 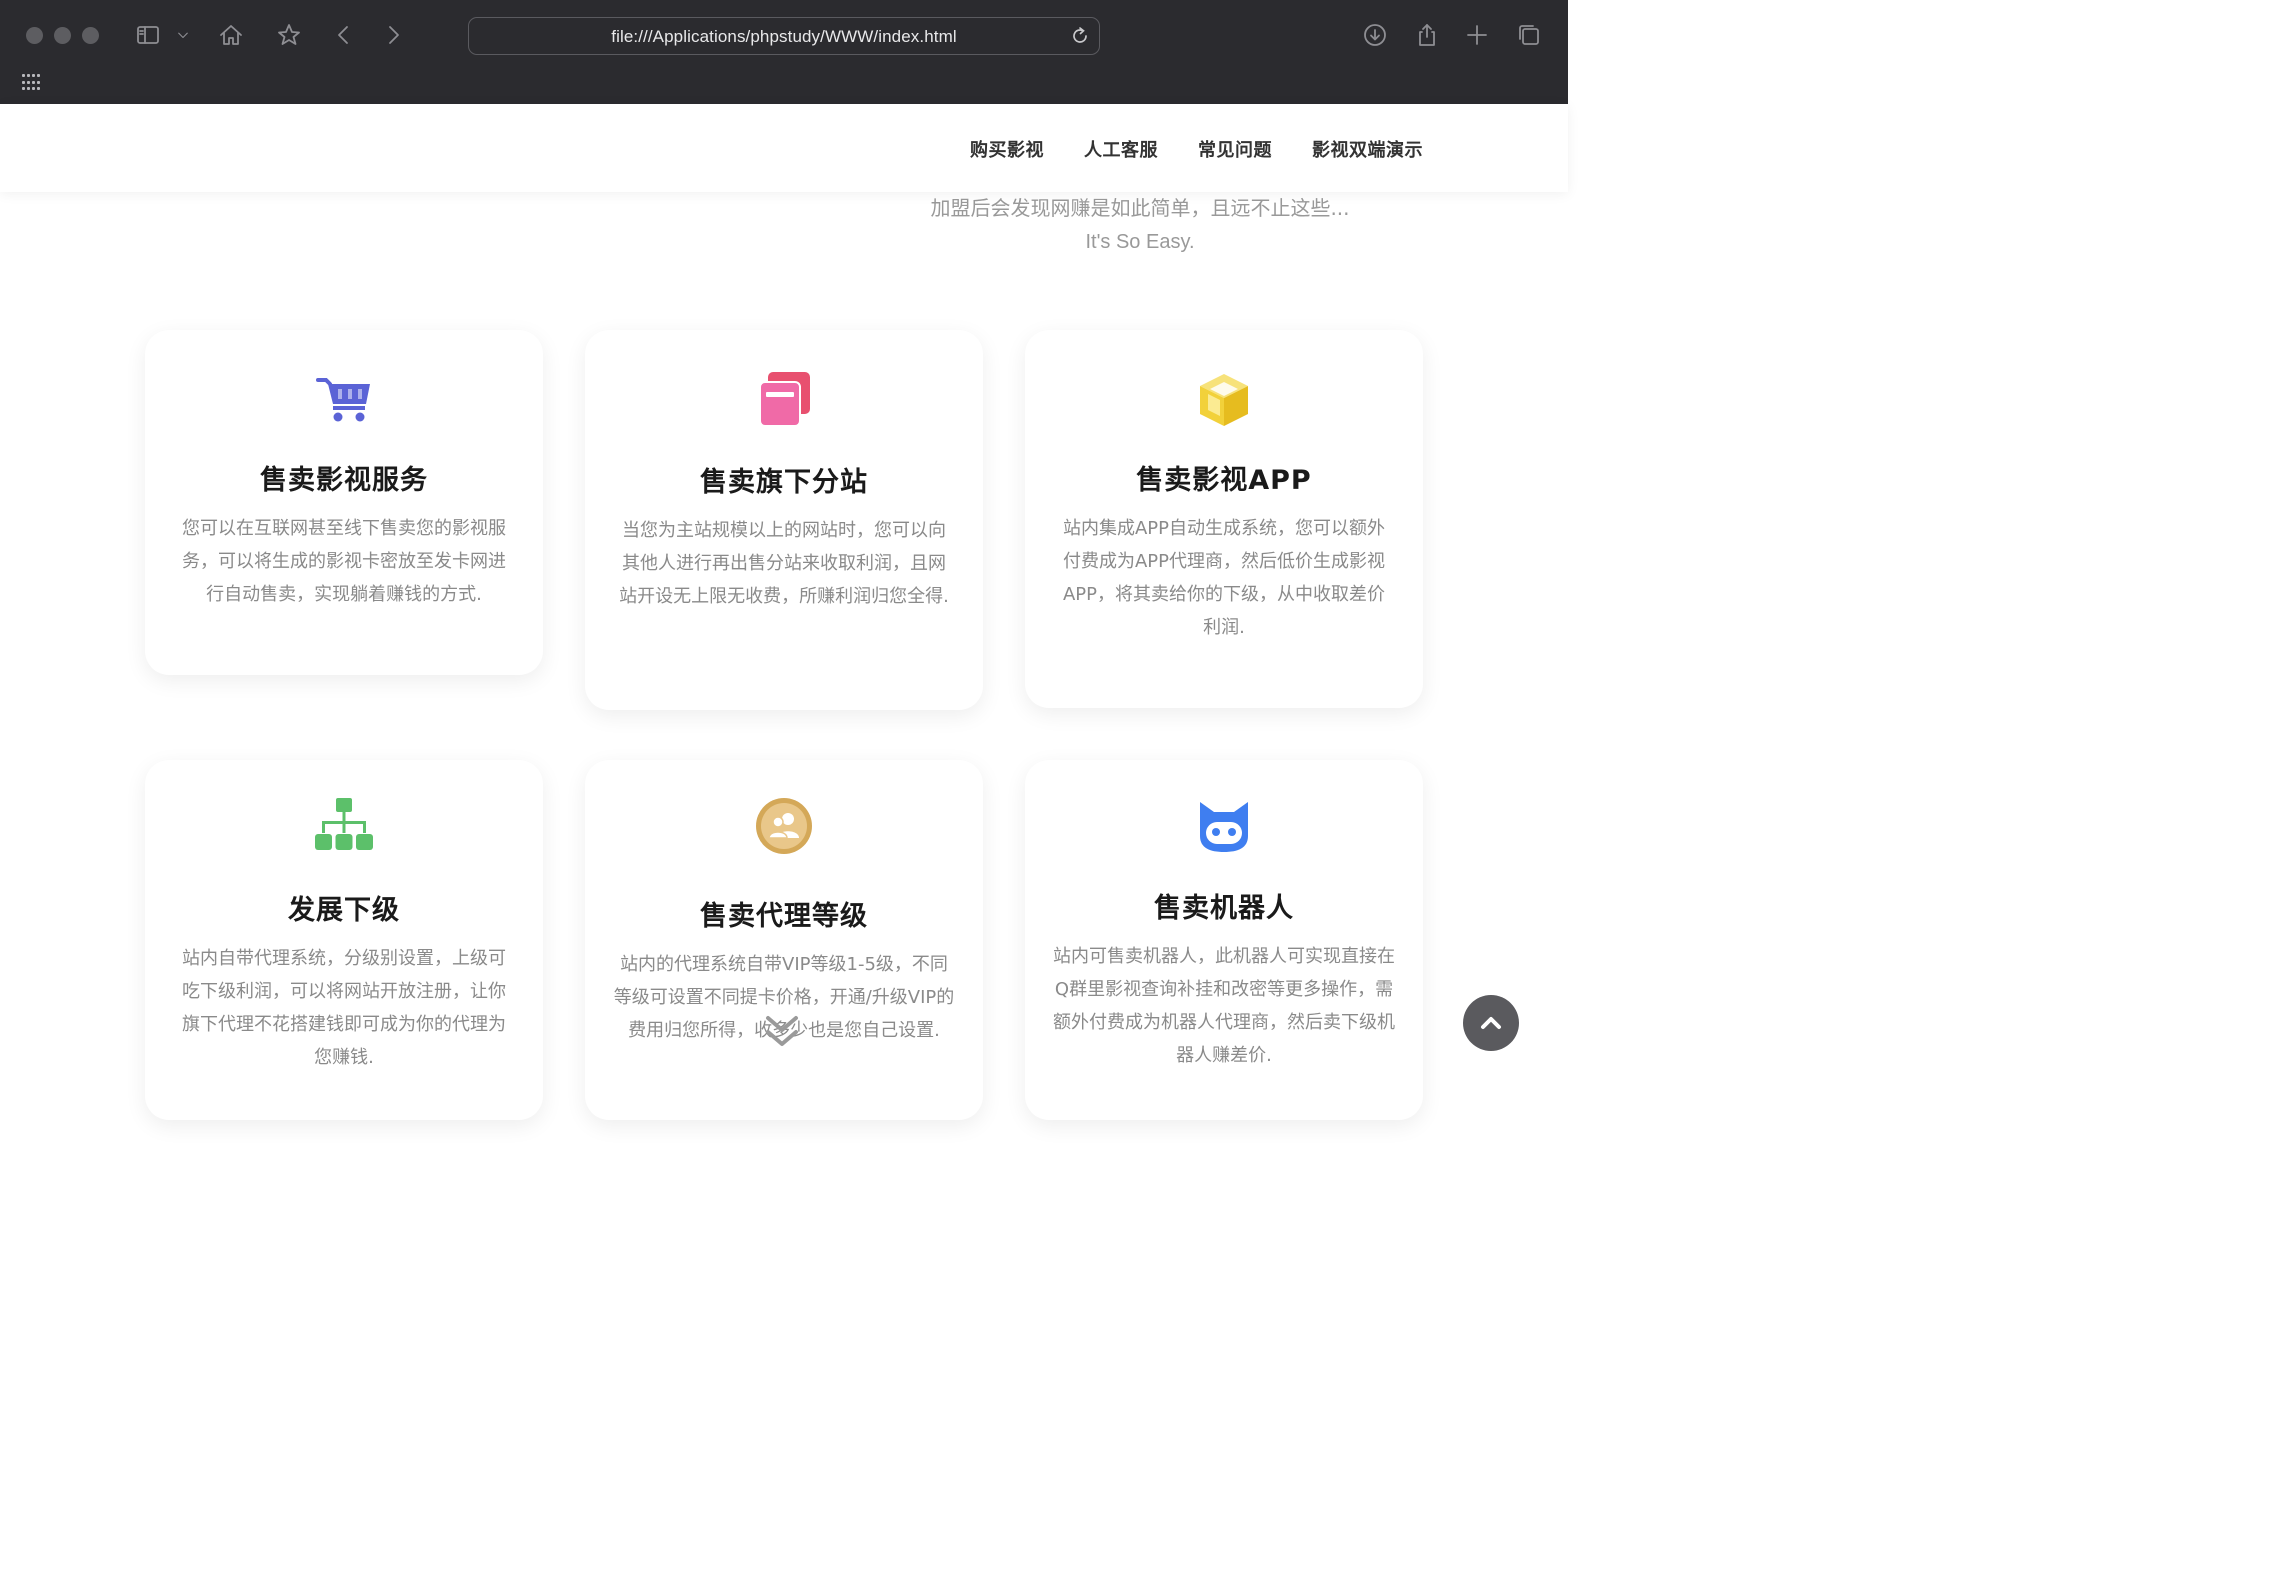 What do you see at coordinates (1529, 35) in the screenshot?
I see `tab-overview-icon` at bounding box center [1529, 35].